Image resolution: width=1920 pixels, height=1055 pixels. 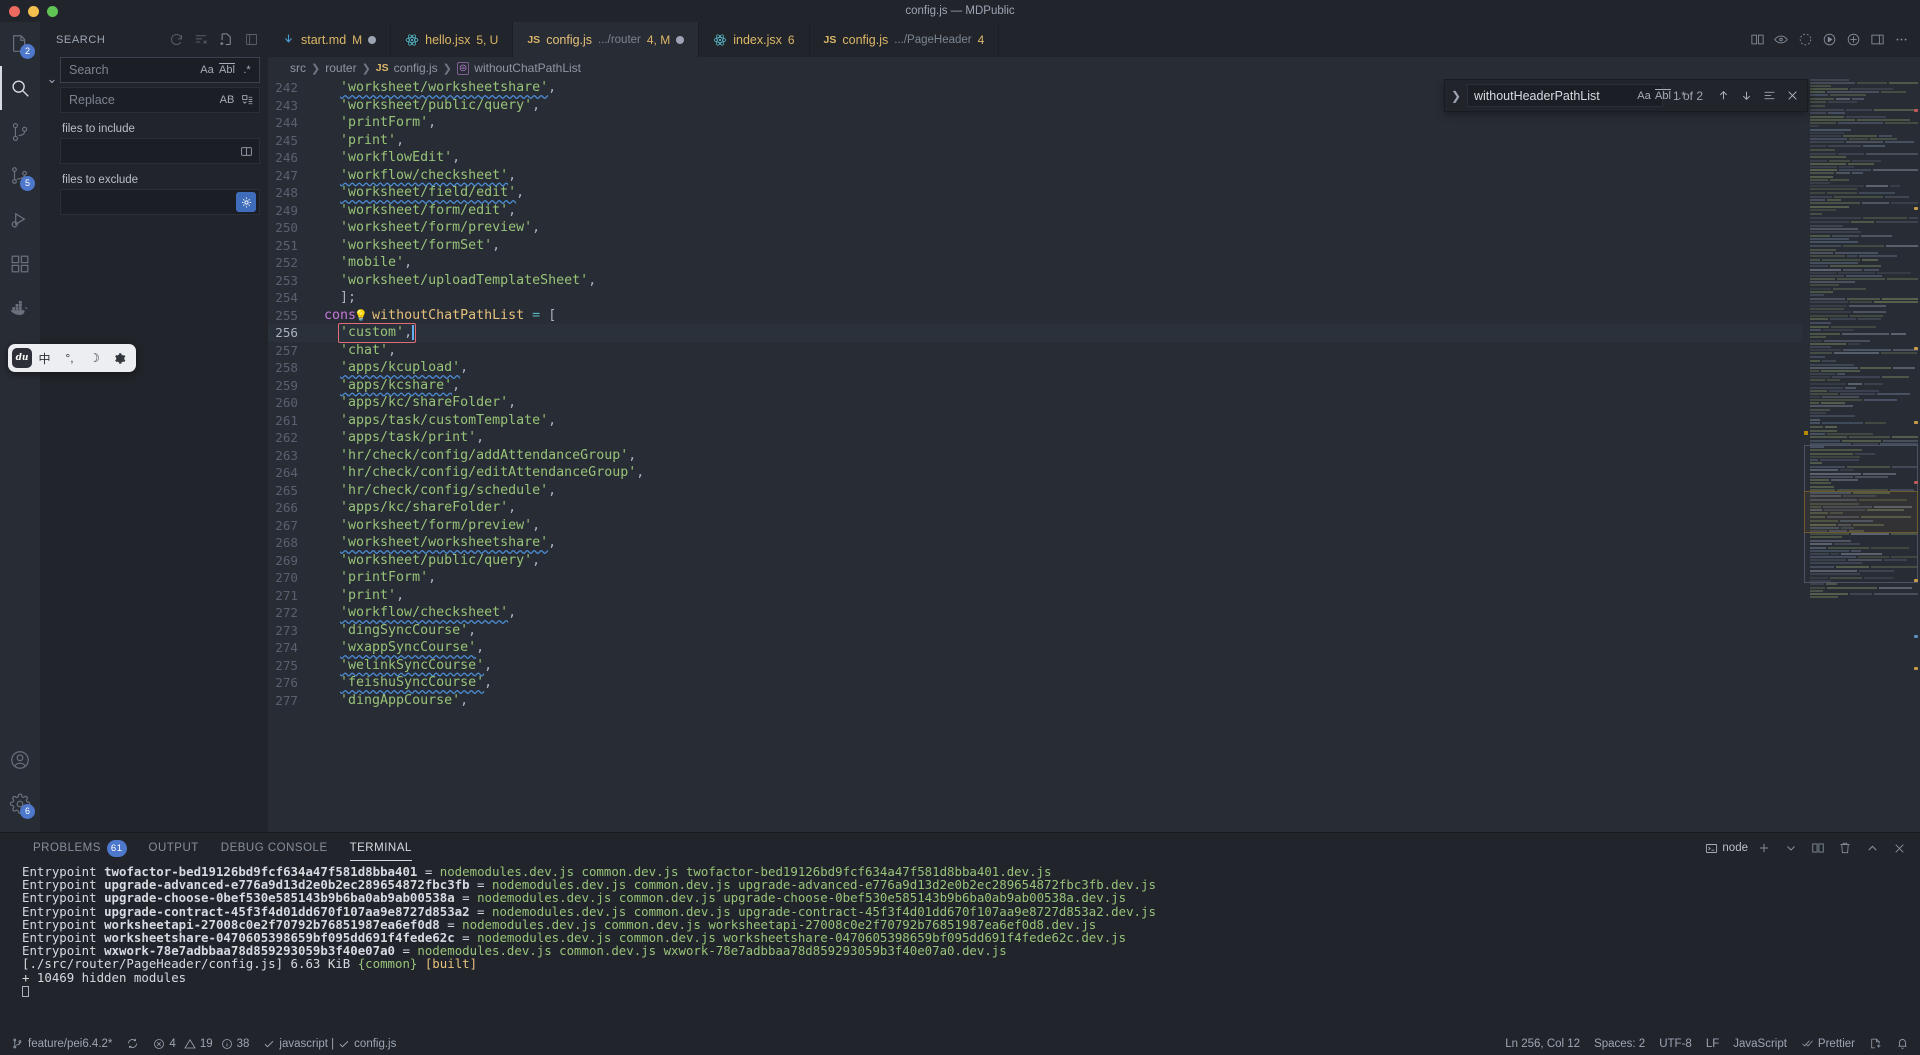 What do you see at coordinates (414, 68) in the screenshot?
I see `breadcrumb-item-config-js: JS config.js ❯` at bounding box center [414, 68].